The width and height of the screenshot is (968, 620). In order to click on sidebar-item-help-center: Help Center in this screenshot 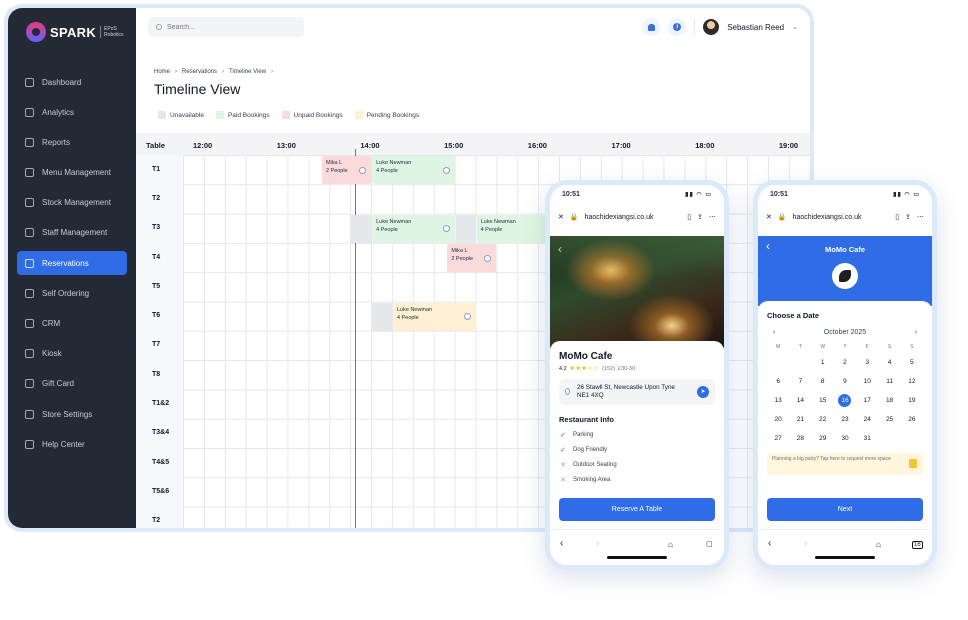, I will do `click(72, 444)`.